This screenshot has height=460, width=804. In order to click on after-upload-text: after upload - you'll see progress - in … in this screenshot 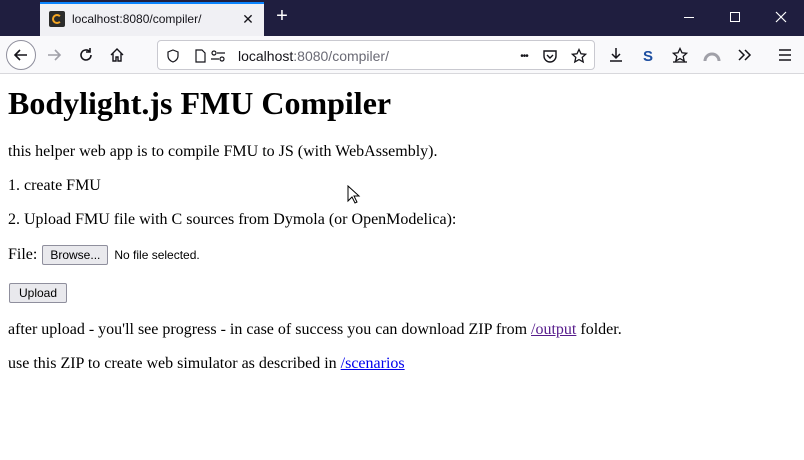, I will do `click(315, 330)`.